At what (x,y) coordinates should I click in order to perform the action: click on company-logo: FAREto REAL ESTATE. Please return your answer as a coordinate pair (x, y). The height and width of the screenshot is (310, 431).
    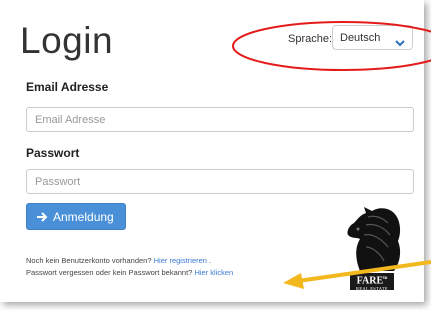
    Looking at the image, I should click on (372, 282).